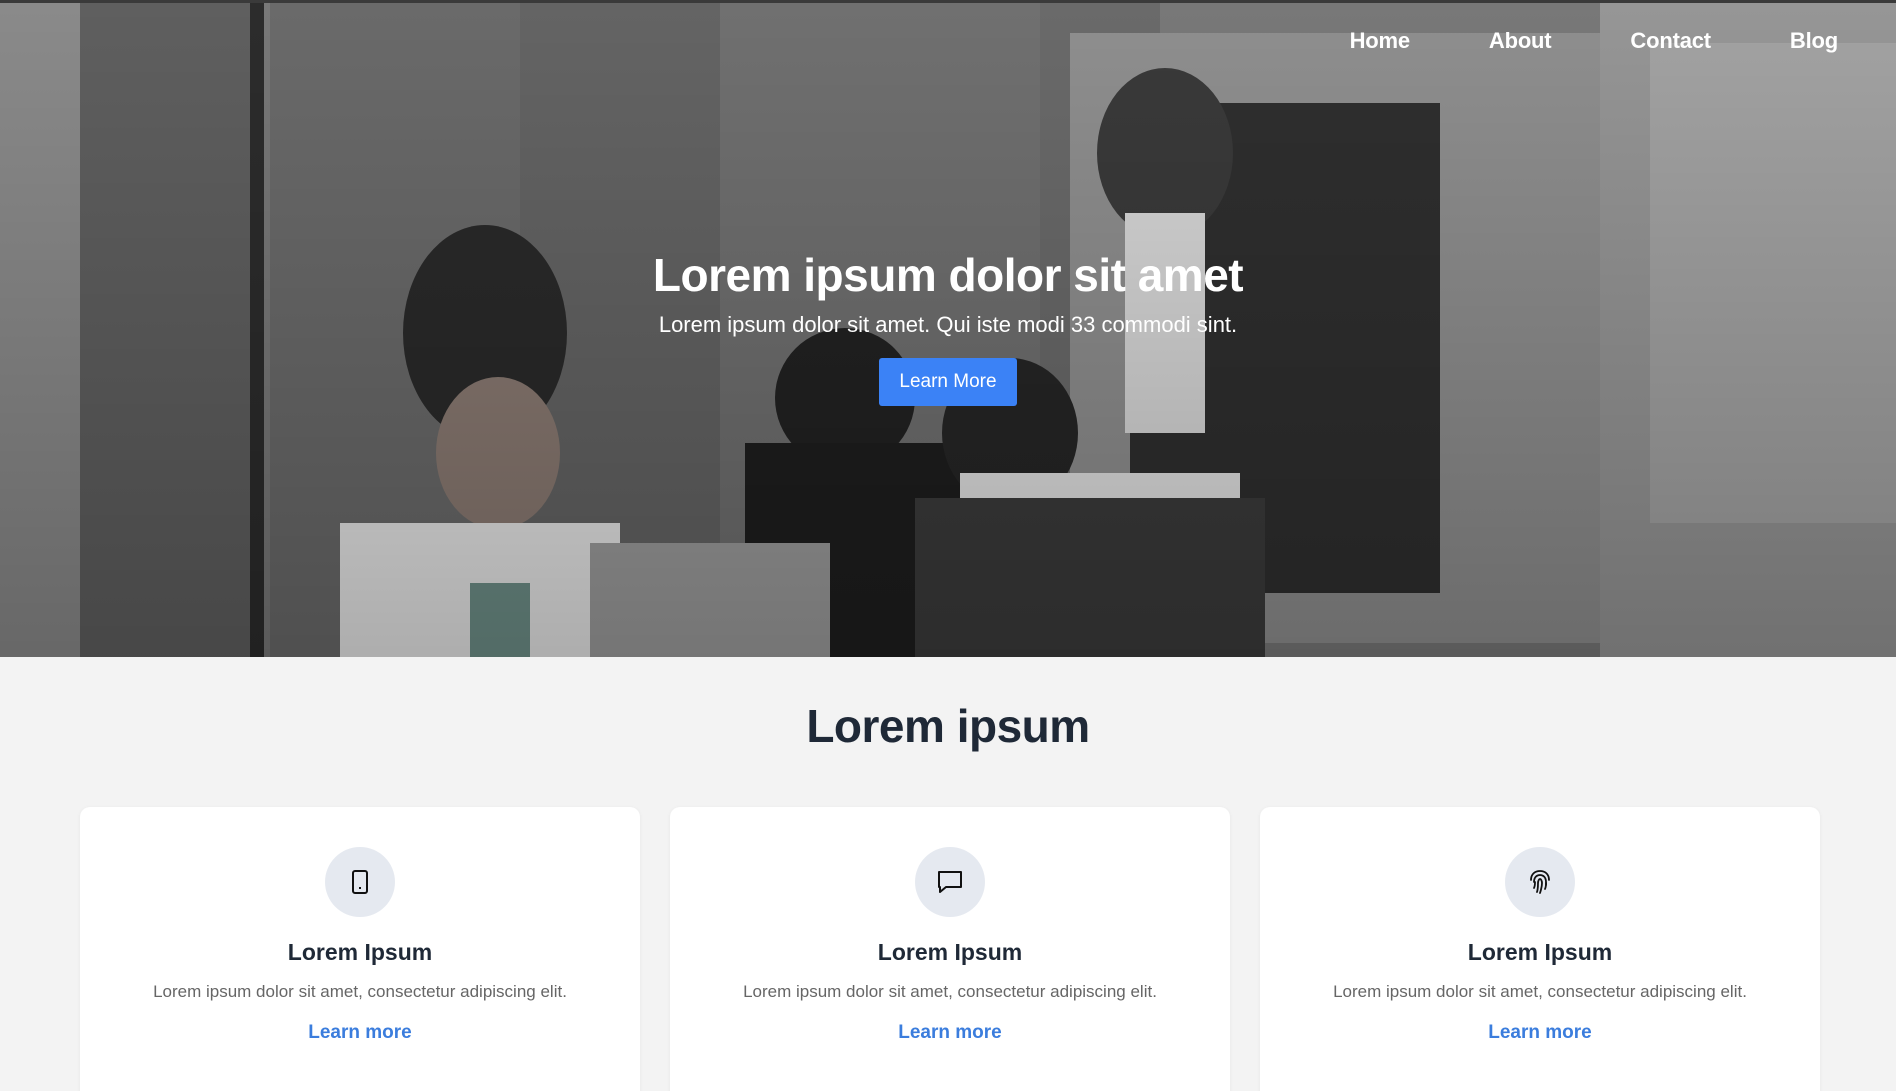 This screenshot has height=1091, width=1896. I want to click on main-nav: Home About Contact Blog, so click(1594, 41).